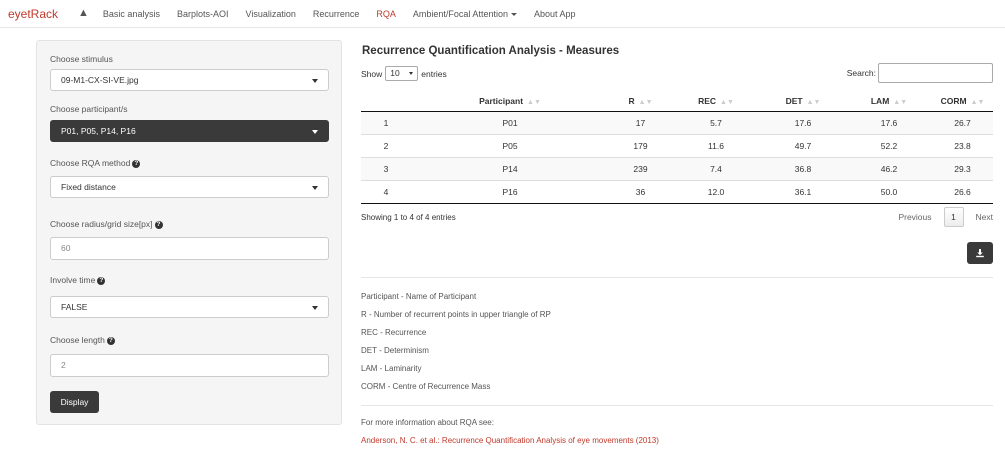 The image size is (1005, 455). I want to click on radius-label: Choose radius/grid size[px]?, so click(106, 224).